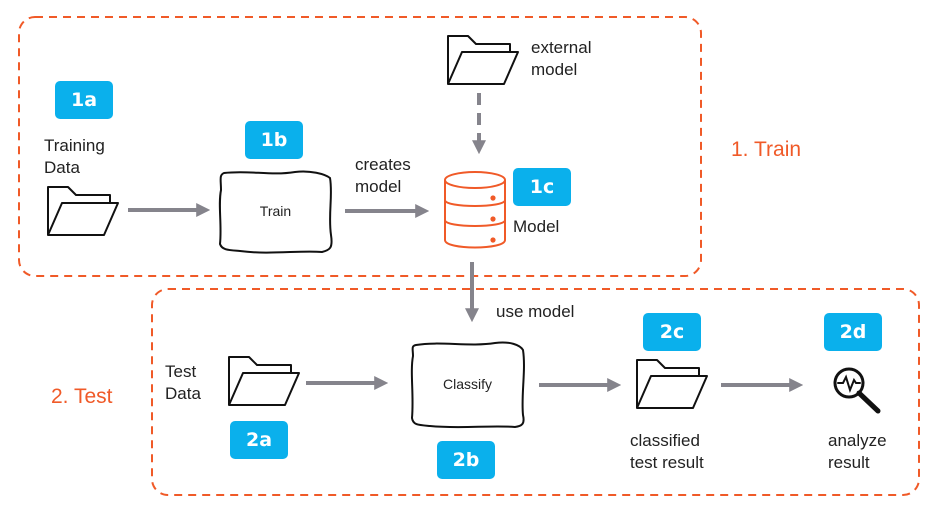 The height and width of the screenshot is (508, 936). I want to click on classified-result-folder-icon, so click(672, 384).